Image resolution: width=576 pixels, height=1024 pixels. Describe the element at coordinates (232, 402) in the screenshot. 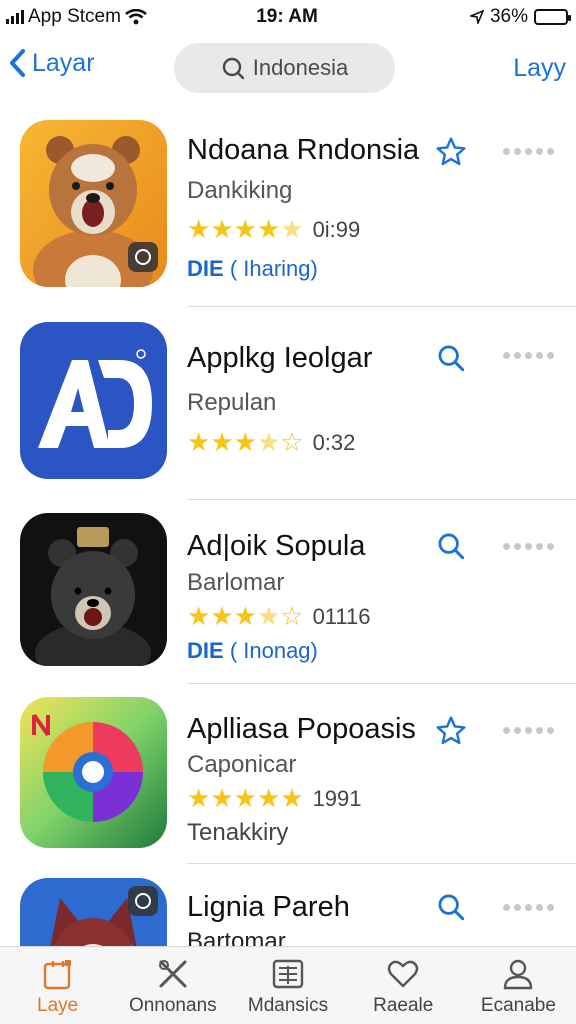

I see `app-subtitle: Repulan` at that location.